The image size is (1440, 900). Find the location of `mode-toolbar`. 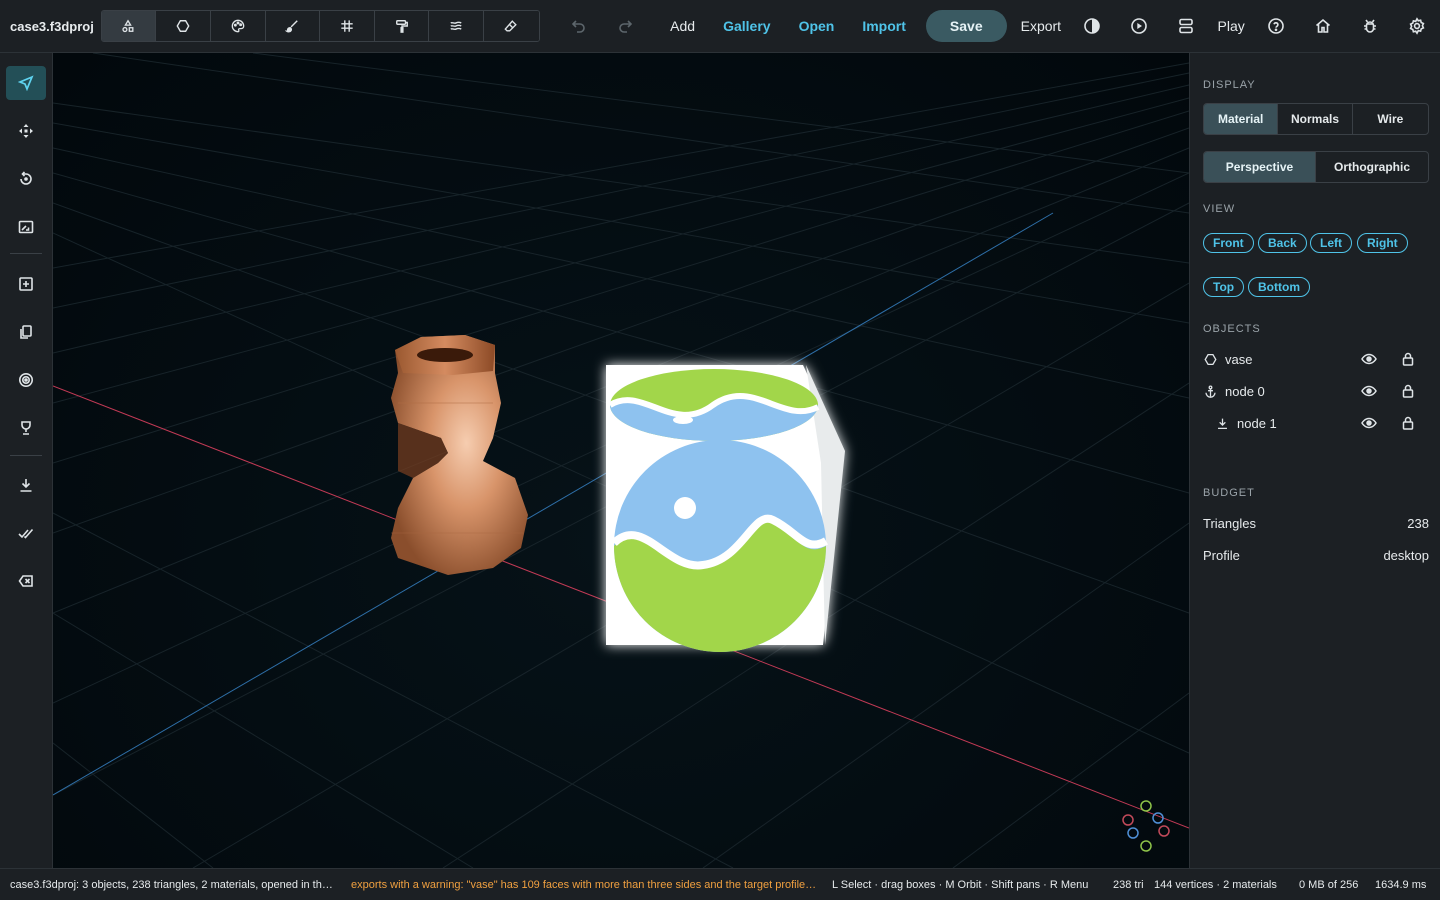

mode-toolbar is located at coordinates (320, 26).